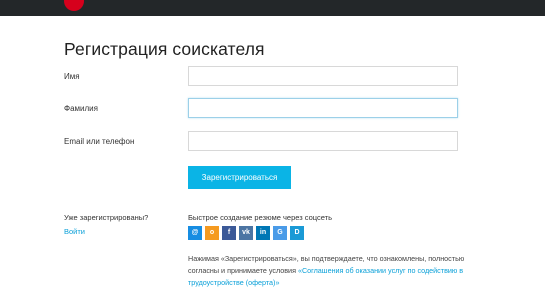 The image size is (545, 307). Describe the element at coordinates (106, 217) in the screenshot. I see `already-registered-text: Уже зарегистрированы?` at that location.